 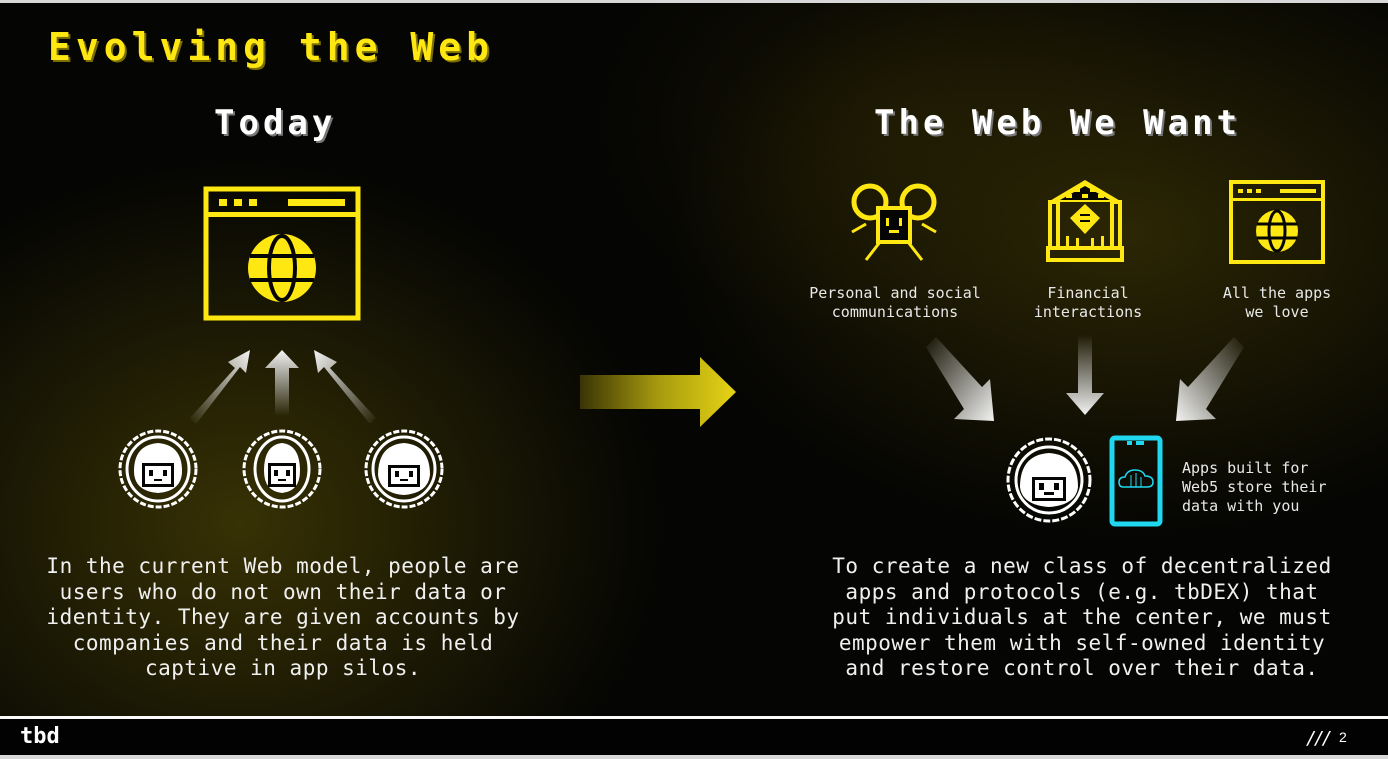 What do you see at coordinates (1085, 221) in the screenshot?
I see `bank-icon` at bounding box center [1085, 221].